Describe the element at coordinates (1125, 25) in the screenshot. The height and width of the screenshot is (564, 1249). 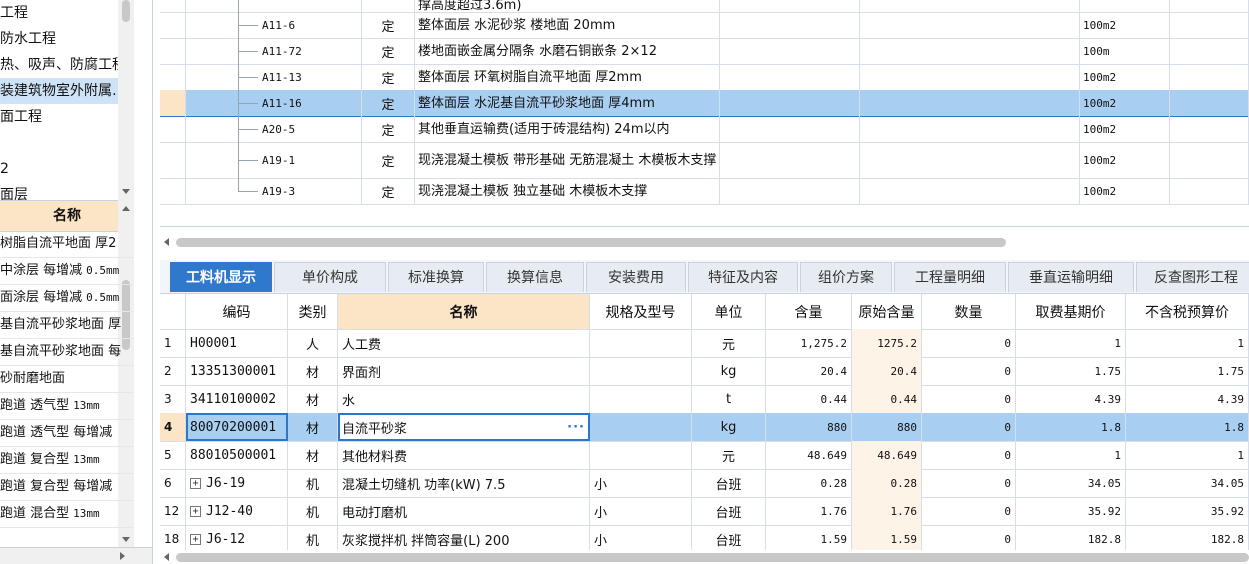
I see `quota-cell-unit: 100m2` at that location.